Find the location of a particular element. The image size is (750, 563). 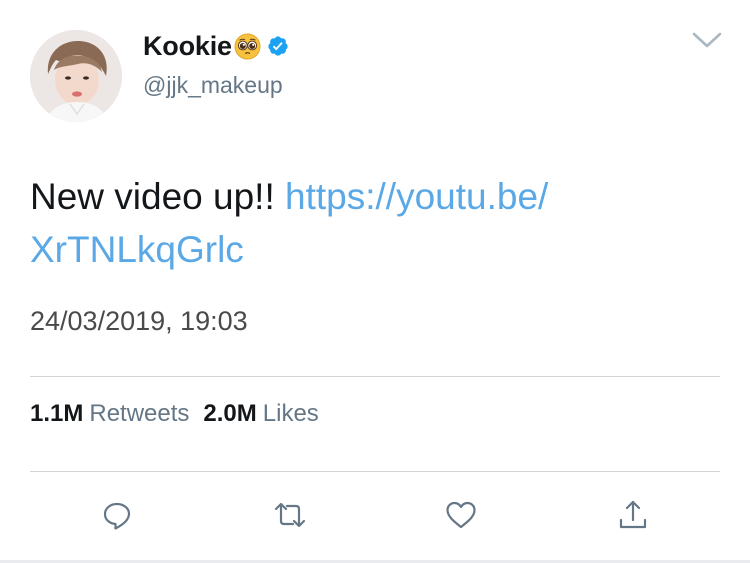

author-handle: @jjk_makeup is located at coordinates (213, 85).